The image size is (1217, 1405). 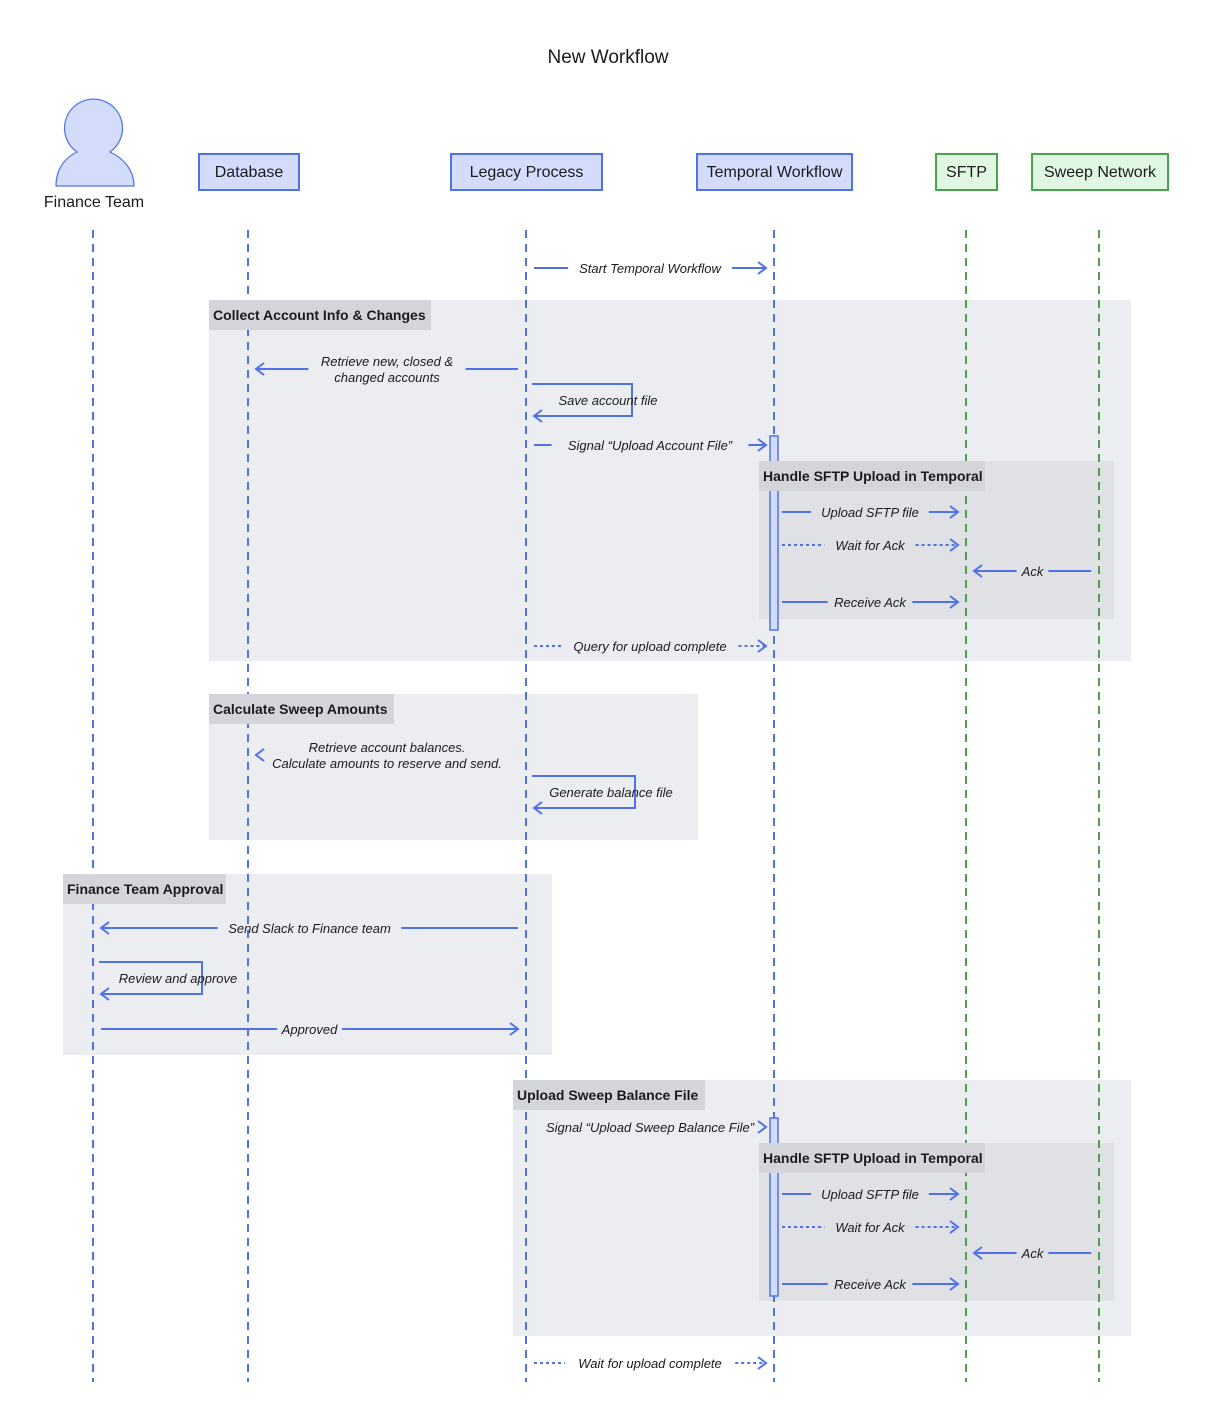 I want to click on participant-label: Finance Team, so click(x=94, y=202).